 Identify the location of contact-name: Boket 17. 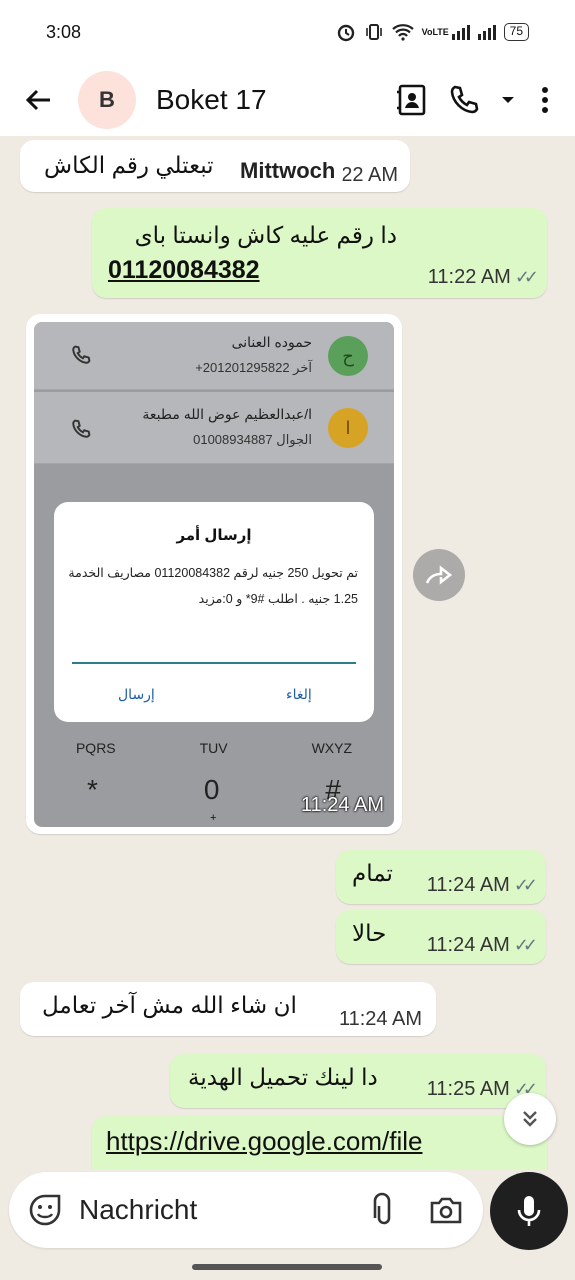
(275, 100).